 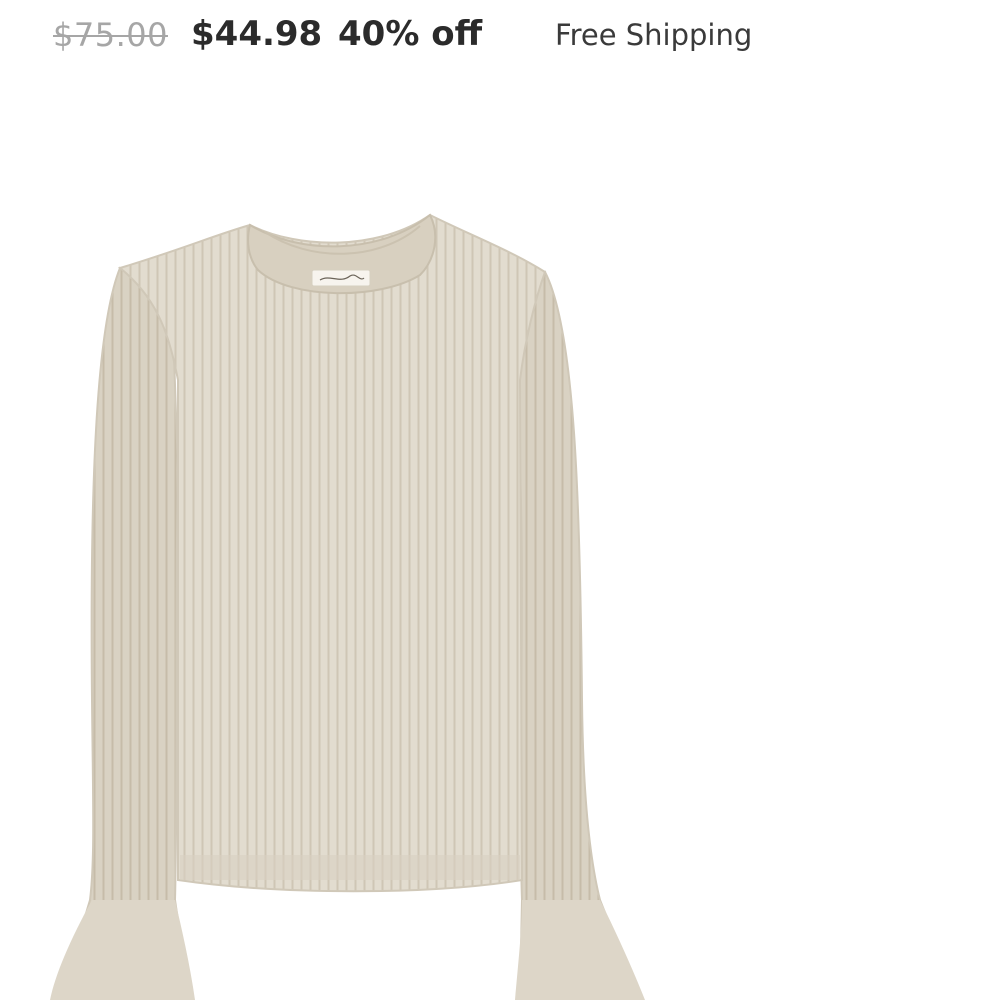 What do you see at coordinates (654, 35) in the screenshot?
I see `shipping-info: Free Shipping` at bounding box center [654, 35].